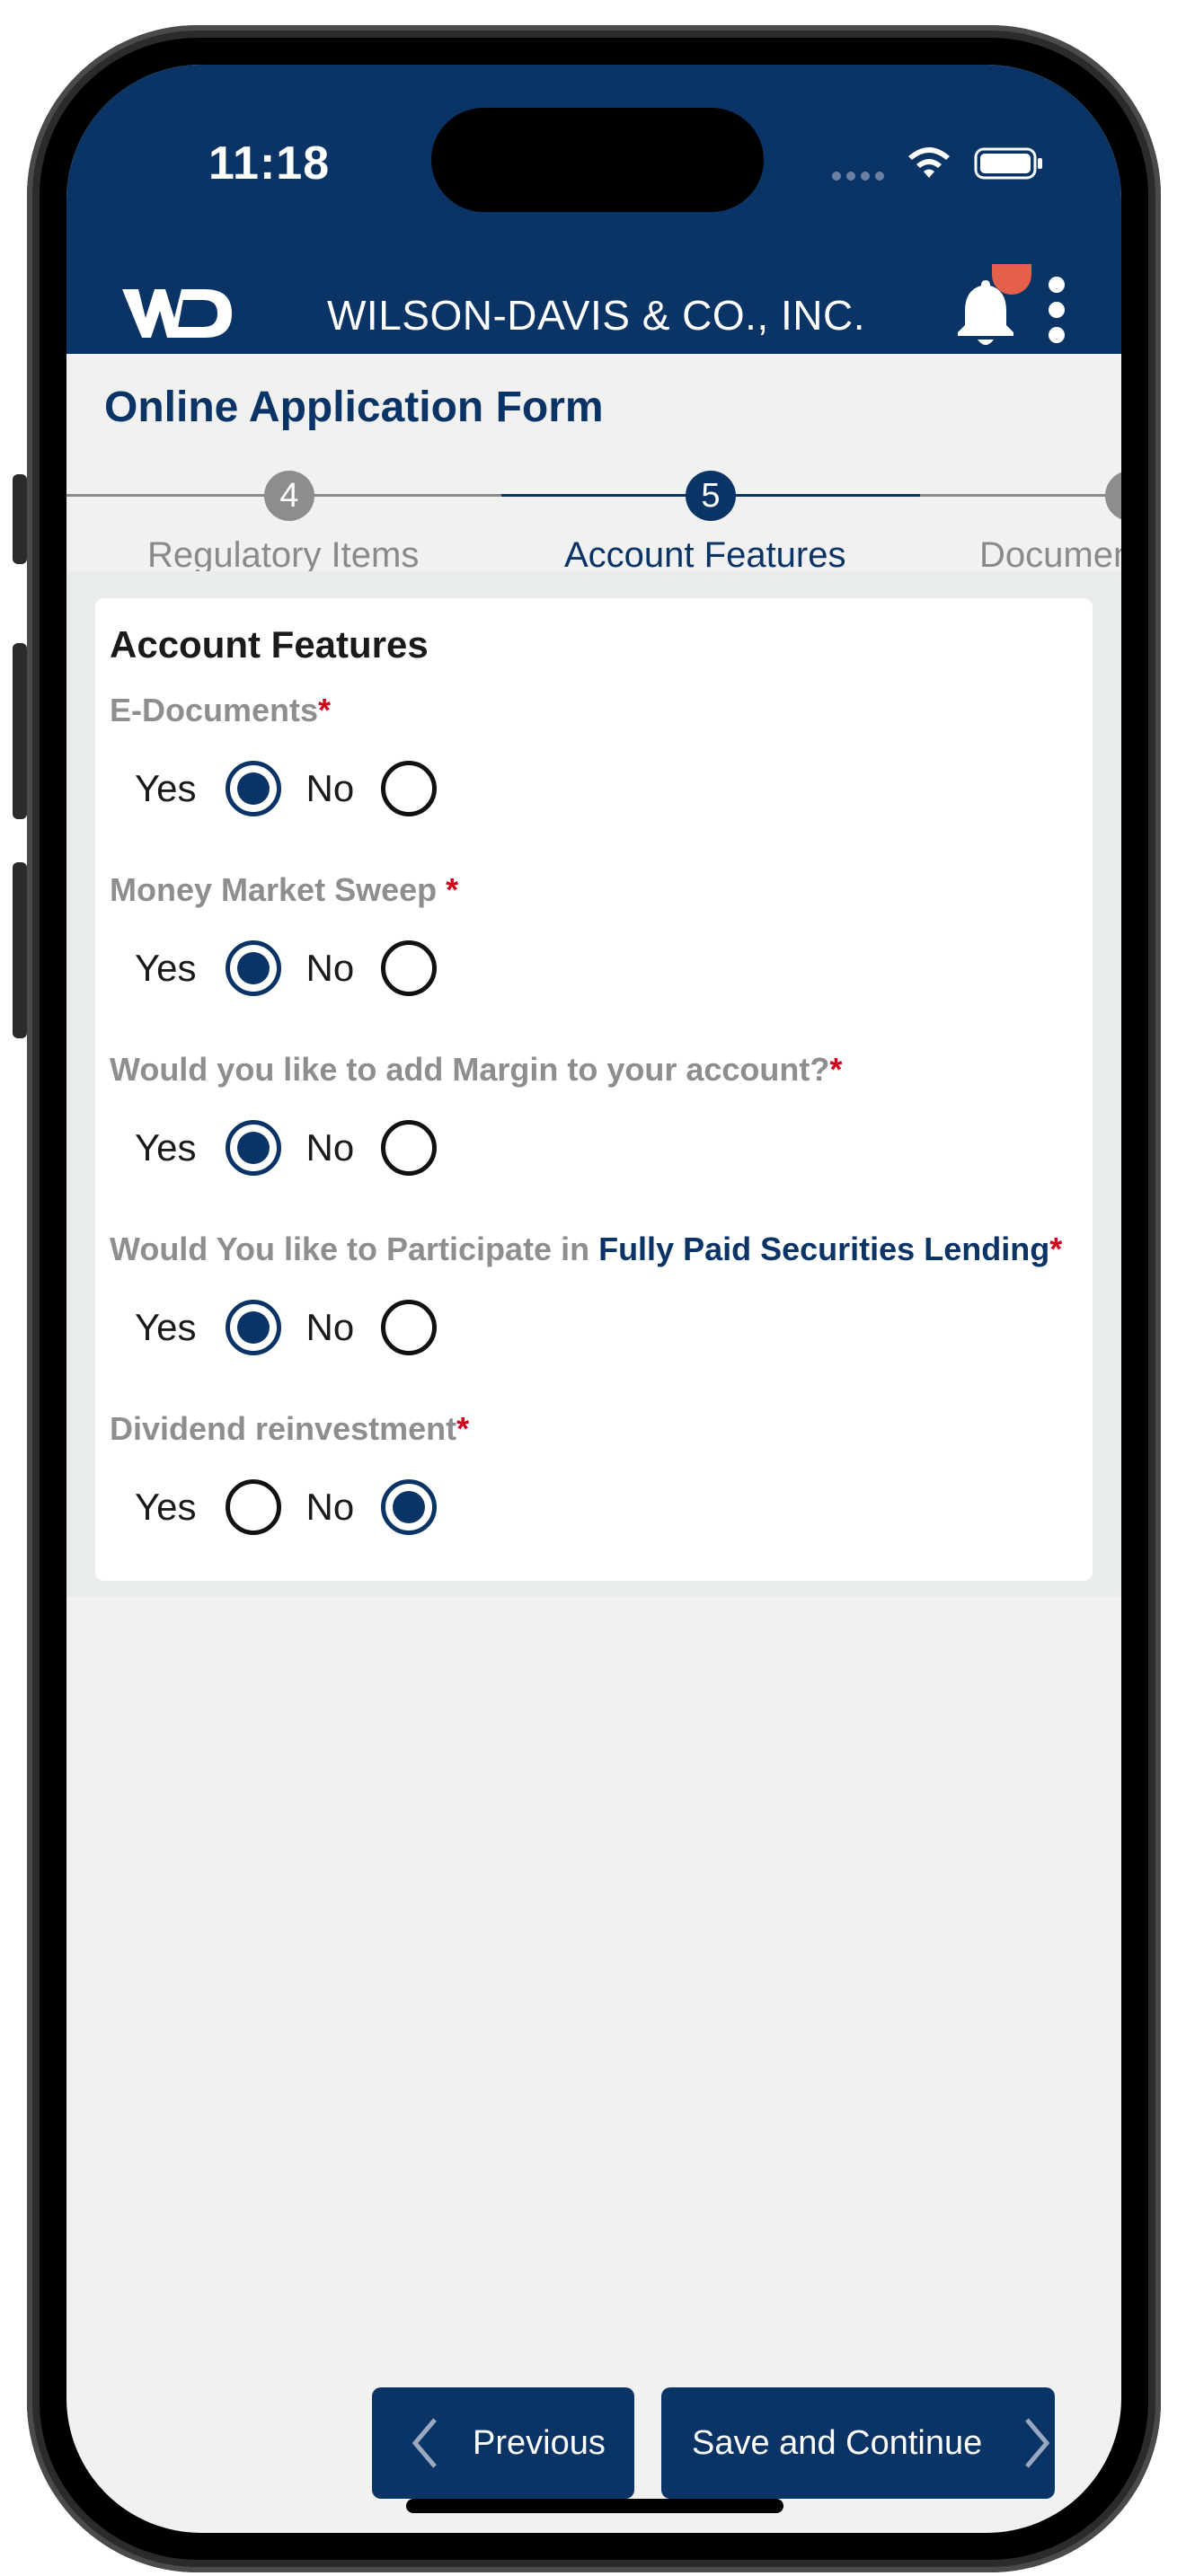 The height and width of the screenshot is (2576, 1186). What do you see at coordinates (286, 1327) in the screenshot?
I see `radio-group-securities-lending: Yes No` at bounding box center [286, 1327].